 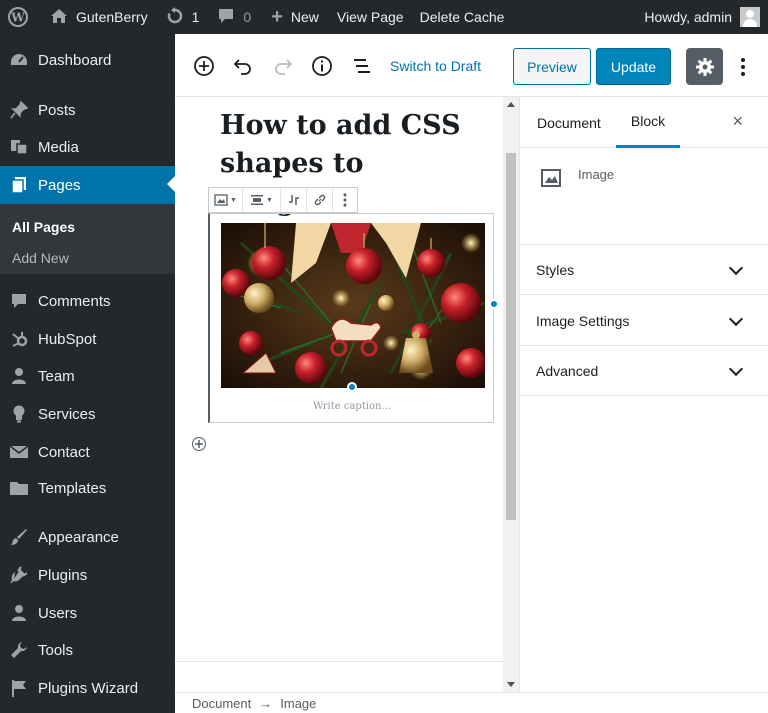 What do you see at coordinates (737, 121) in the screenshot?
I see `close-icon: ×` at bounding box center [737, 121].